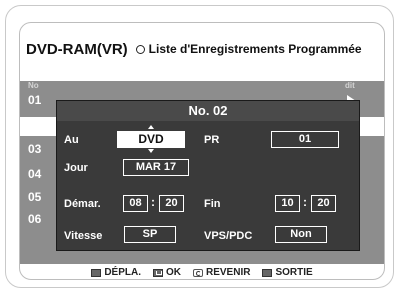  I want to click on footer-help: DÉPLA. OK REVENIR SORTIE, so click(202, 271).